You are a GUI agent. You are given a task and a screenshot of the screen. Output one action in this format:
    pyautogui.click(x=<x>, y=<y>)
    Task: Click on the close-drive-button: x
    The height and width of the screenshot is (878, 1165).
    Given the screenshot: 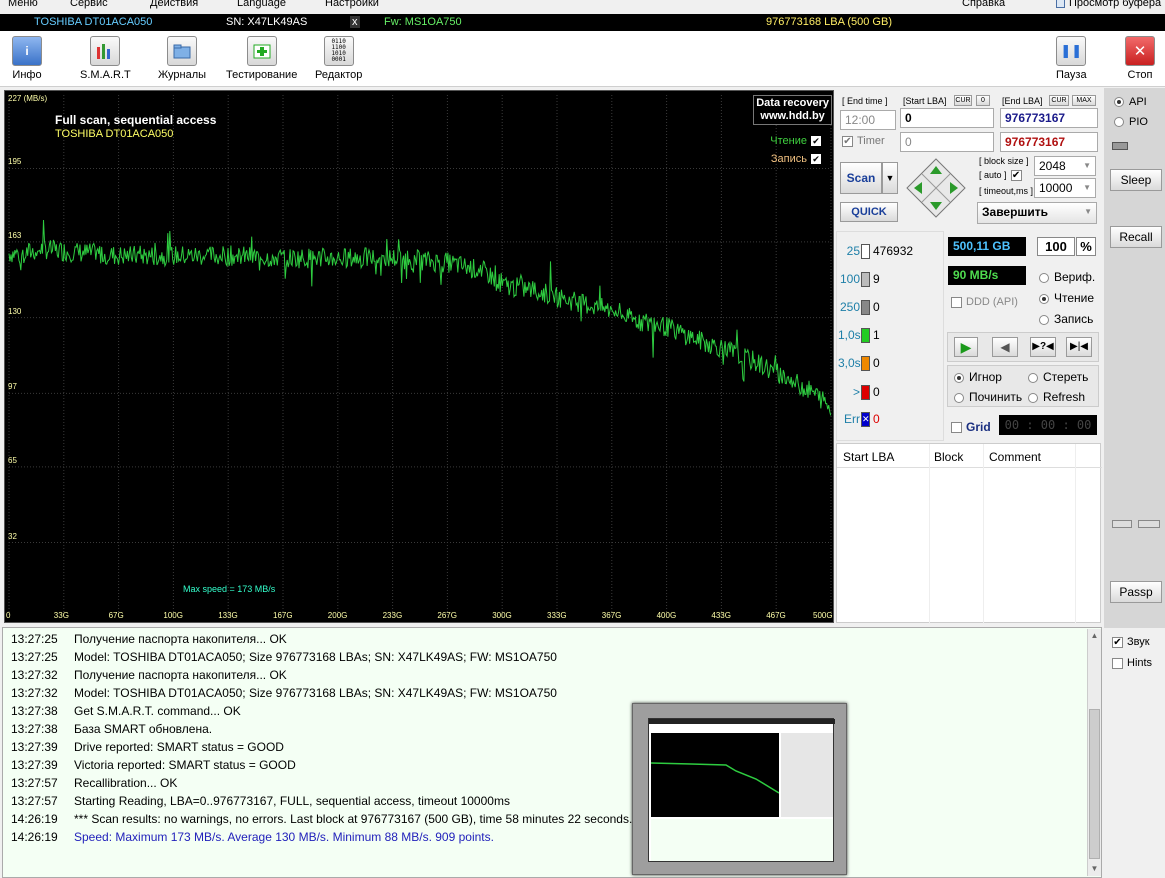 What is the action you would take?
    pyautogui.click(x=355, y=22)
    